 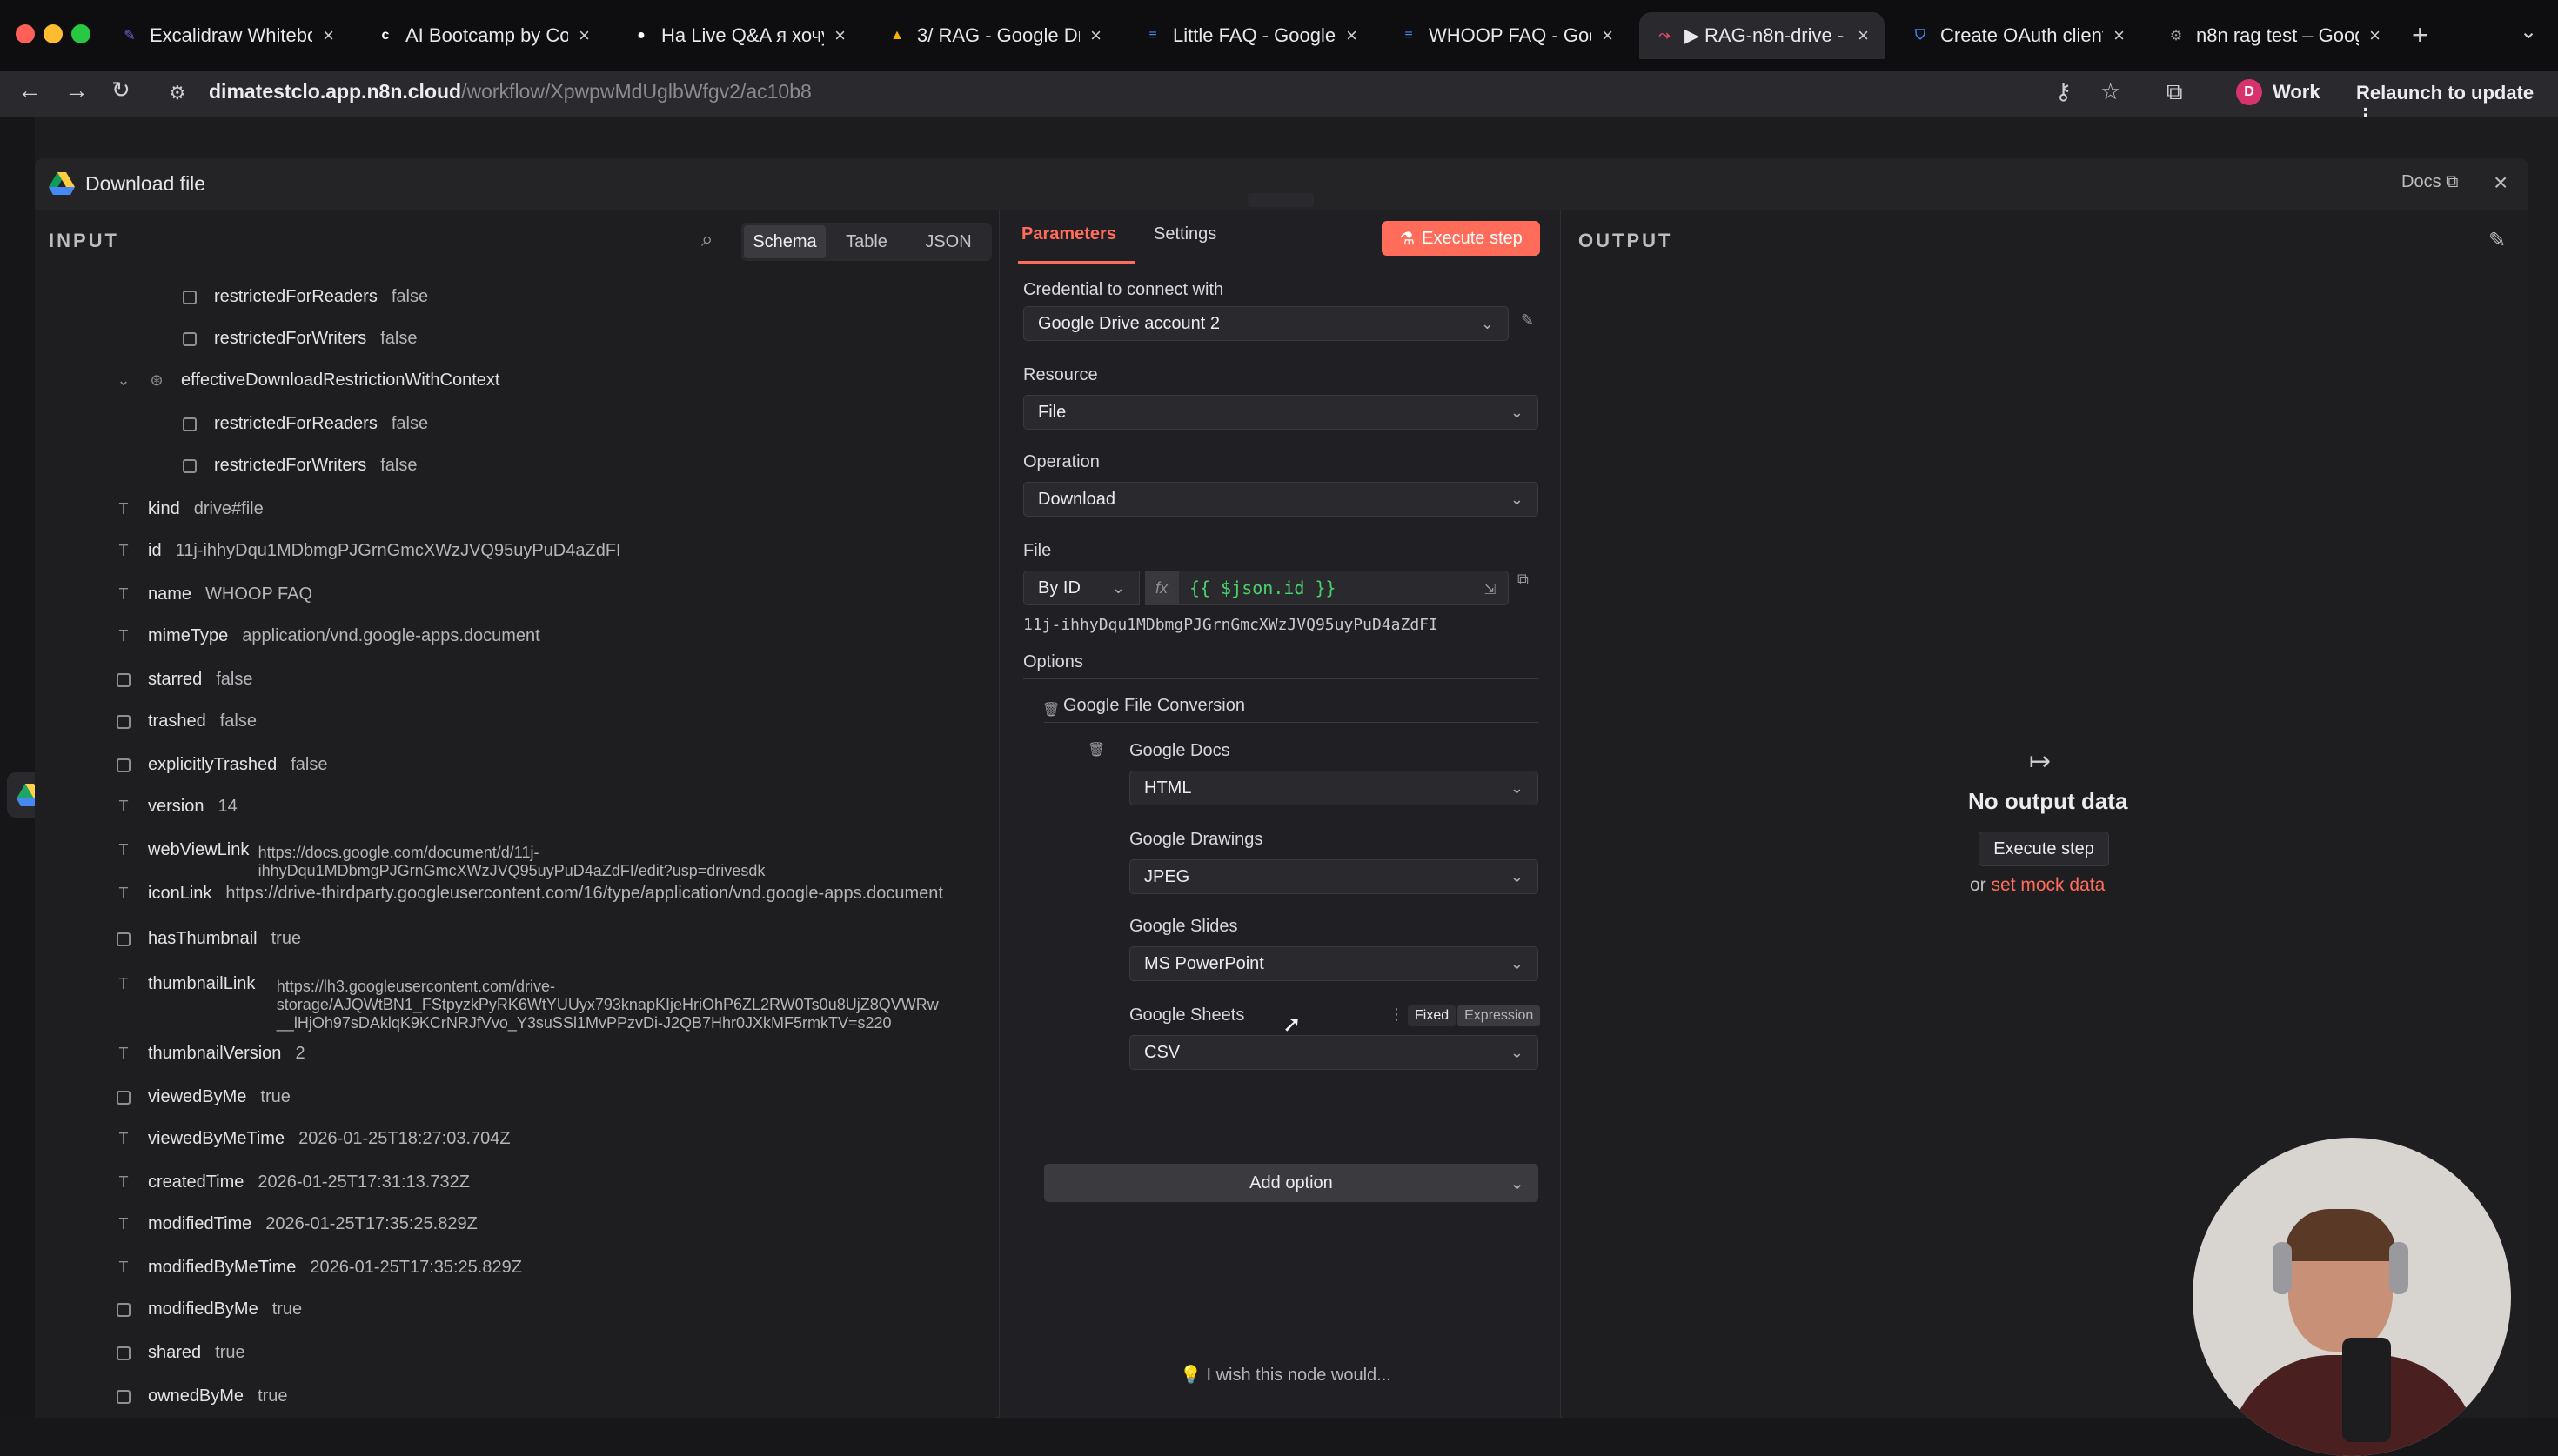 I want to click on close-icon: ×, so click(x=2501, y=183).